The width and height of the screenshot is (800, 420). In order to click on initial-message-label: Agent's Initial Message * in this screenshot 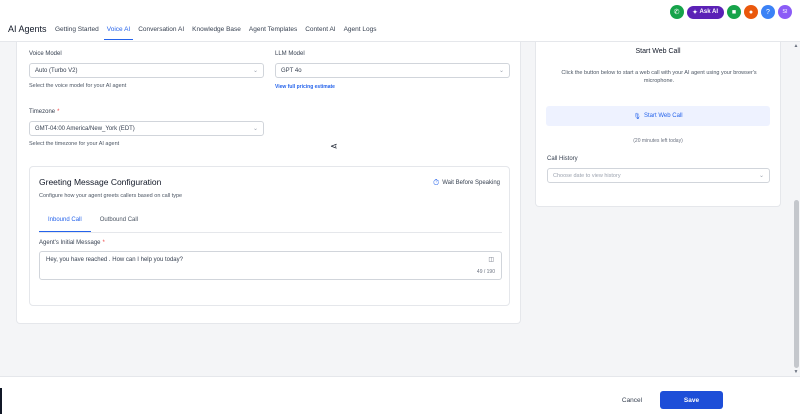, I will do `click(72, 243)`.